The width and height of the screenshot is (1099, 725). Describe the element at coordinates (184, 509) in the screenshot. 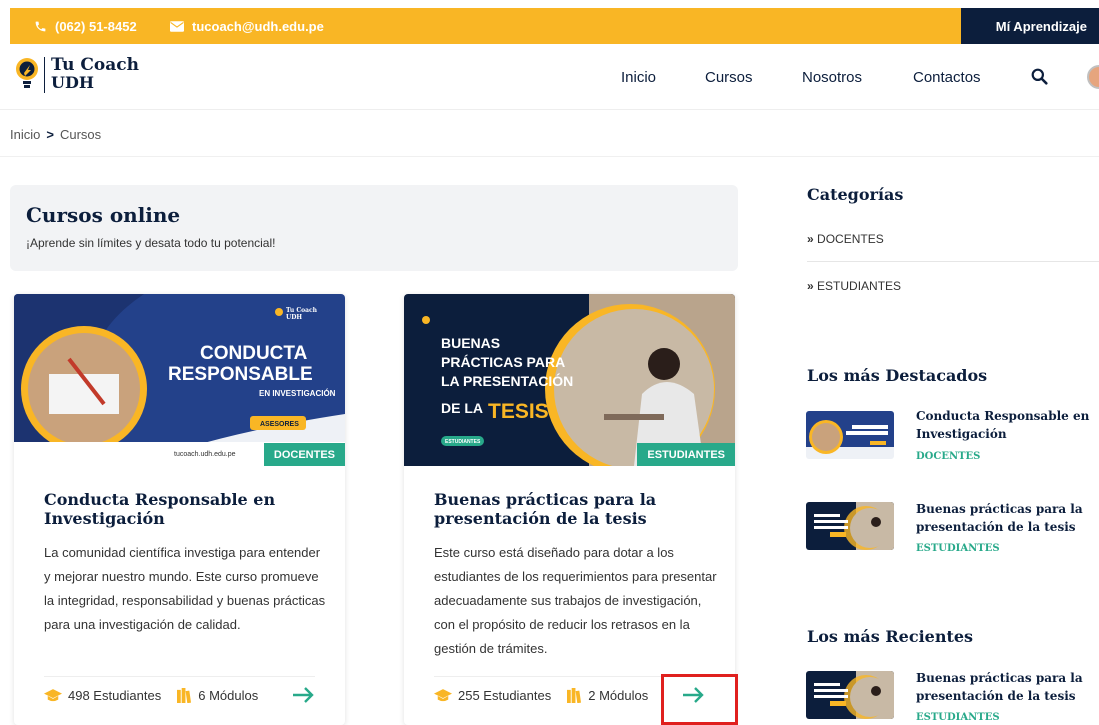

I see `course-title: Conducta Responsable en Investigación` at that location.